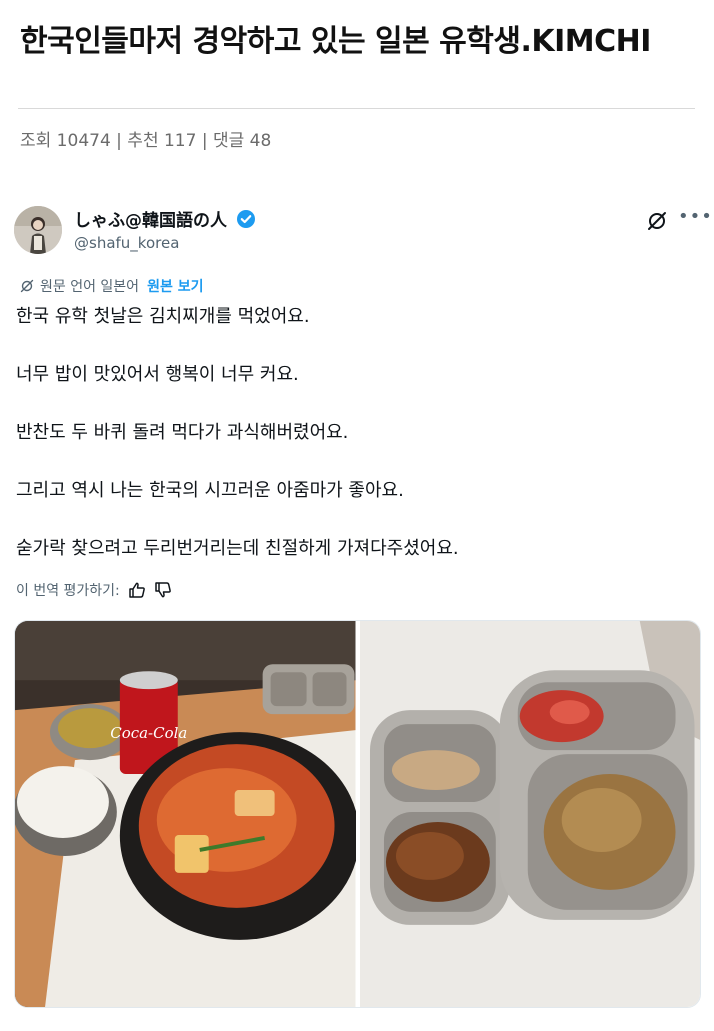  Describe the element at coordinates (335, 41) in the screenshot. I see `post-title: 한국인들마저 경악하고 있는 일본 유학생.KIMCHI` at that location.